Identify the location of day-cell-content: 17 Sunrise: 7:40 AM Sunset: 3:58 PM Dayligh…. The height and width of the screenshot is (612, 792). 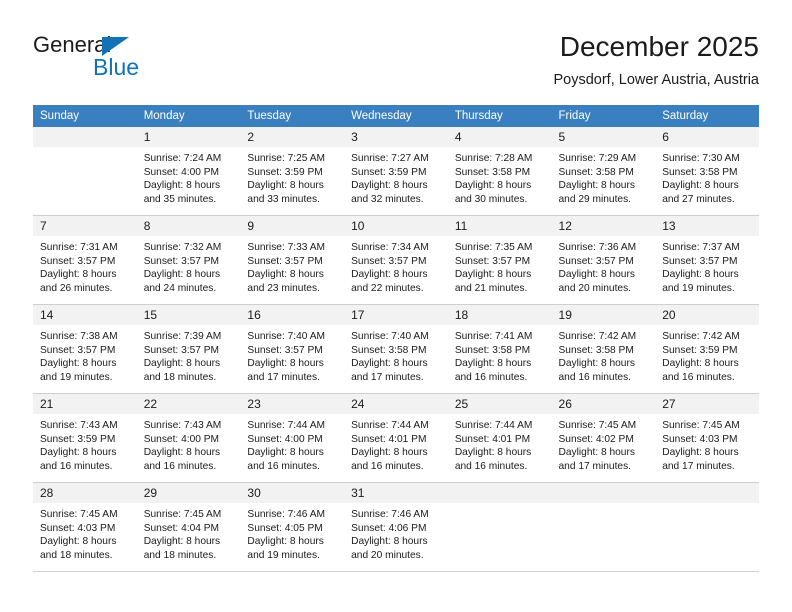
(396, 349).